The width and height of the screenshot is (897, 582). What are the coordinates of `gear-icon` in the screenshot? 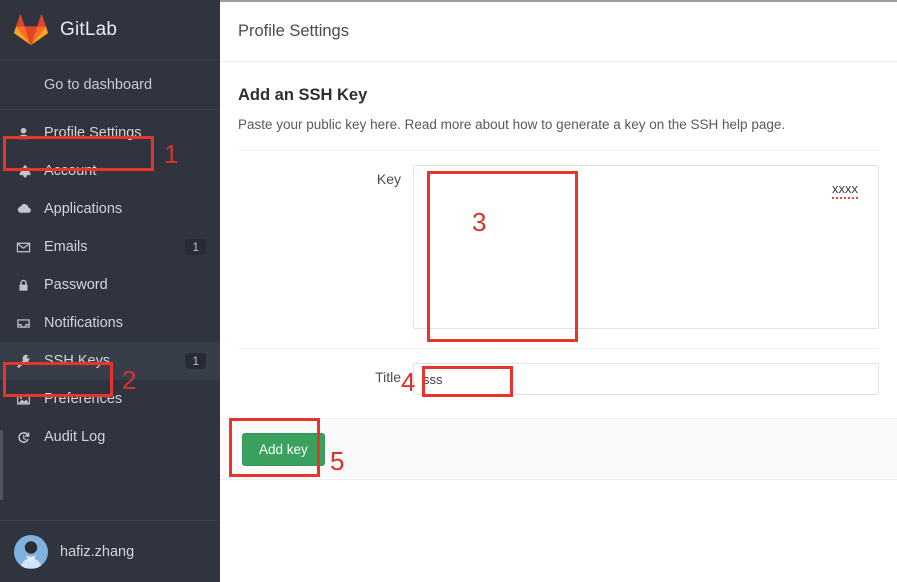 It's located at (29, 171).